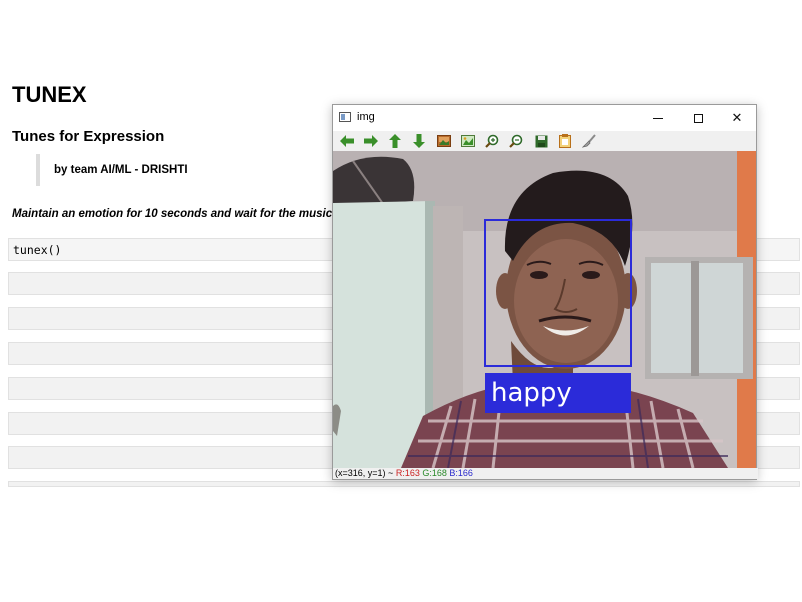 This screenshot has height=602, width=802. What do you see at coordinates (516, 141) in the screenshot?
I see `zoom-out-icon` at bounding box center [516, 141].